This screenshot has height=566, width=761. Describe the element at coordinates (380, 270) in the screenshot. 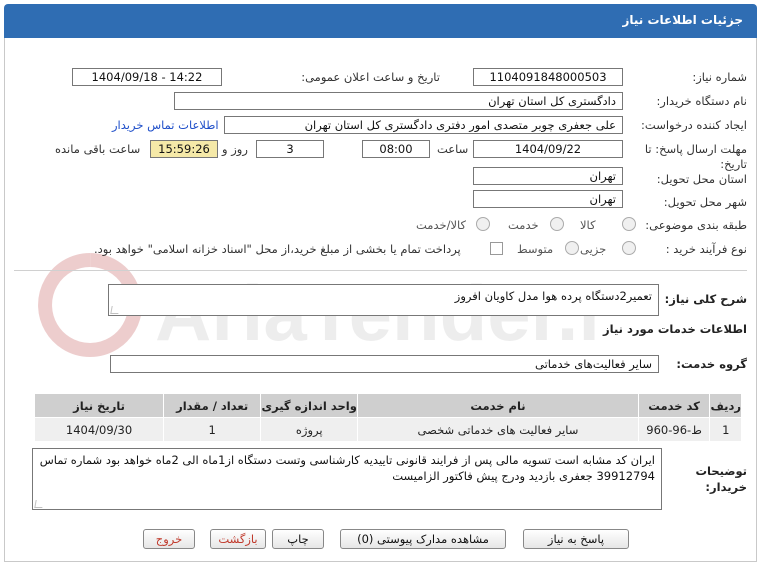

I see `divider` at that location.